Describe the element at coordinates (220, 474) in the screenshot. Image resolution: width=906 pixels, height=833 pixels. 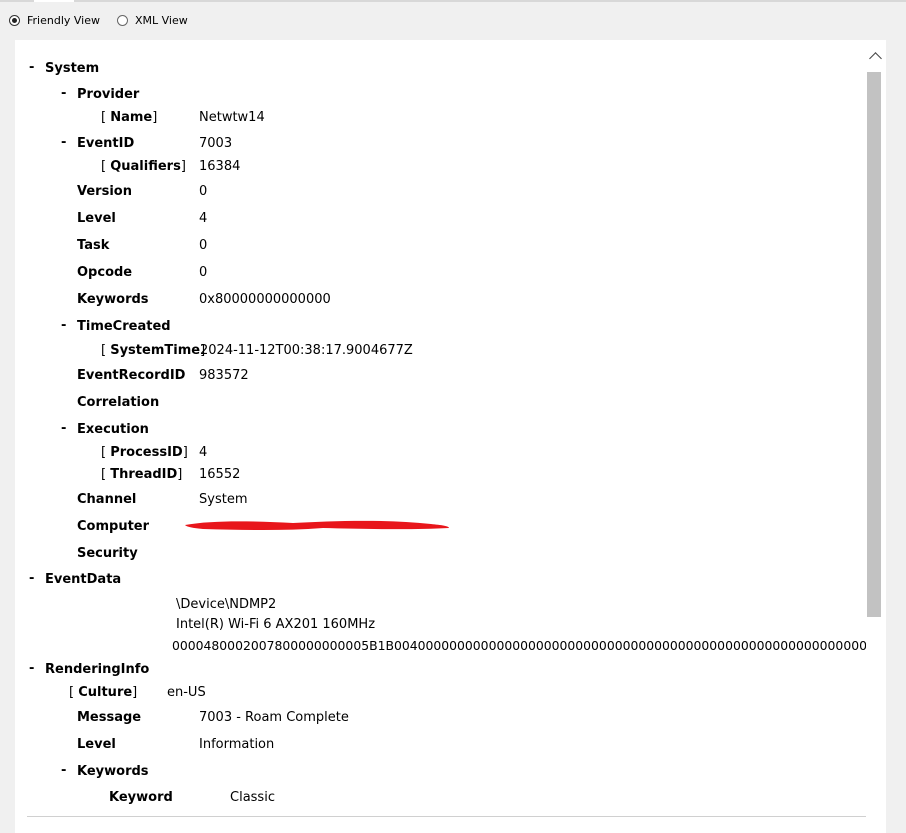
I see `attr-threadid-value: 16552` at that location.